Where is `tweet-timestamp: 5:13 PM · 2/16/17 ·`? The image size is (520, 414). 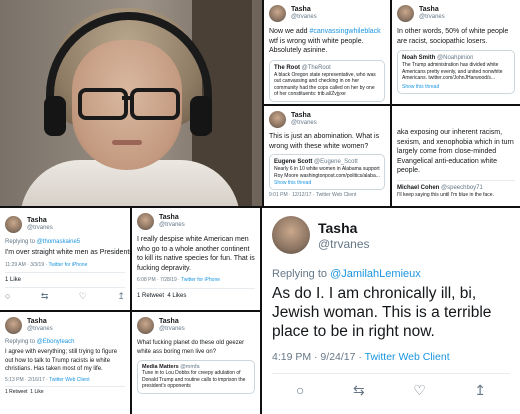
tweet-timestamp: 5:13 PM · 2/16/17 · is located at coordinates (27, 380).